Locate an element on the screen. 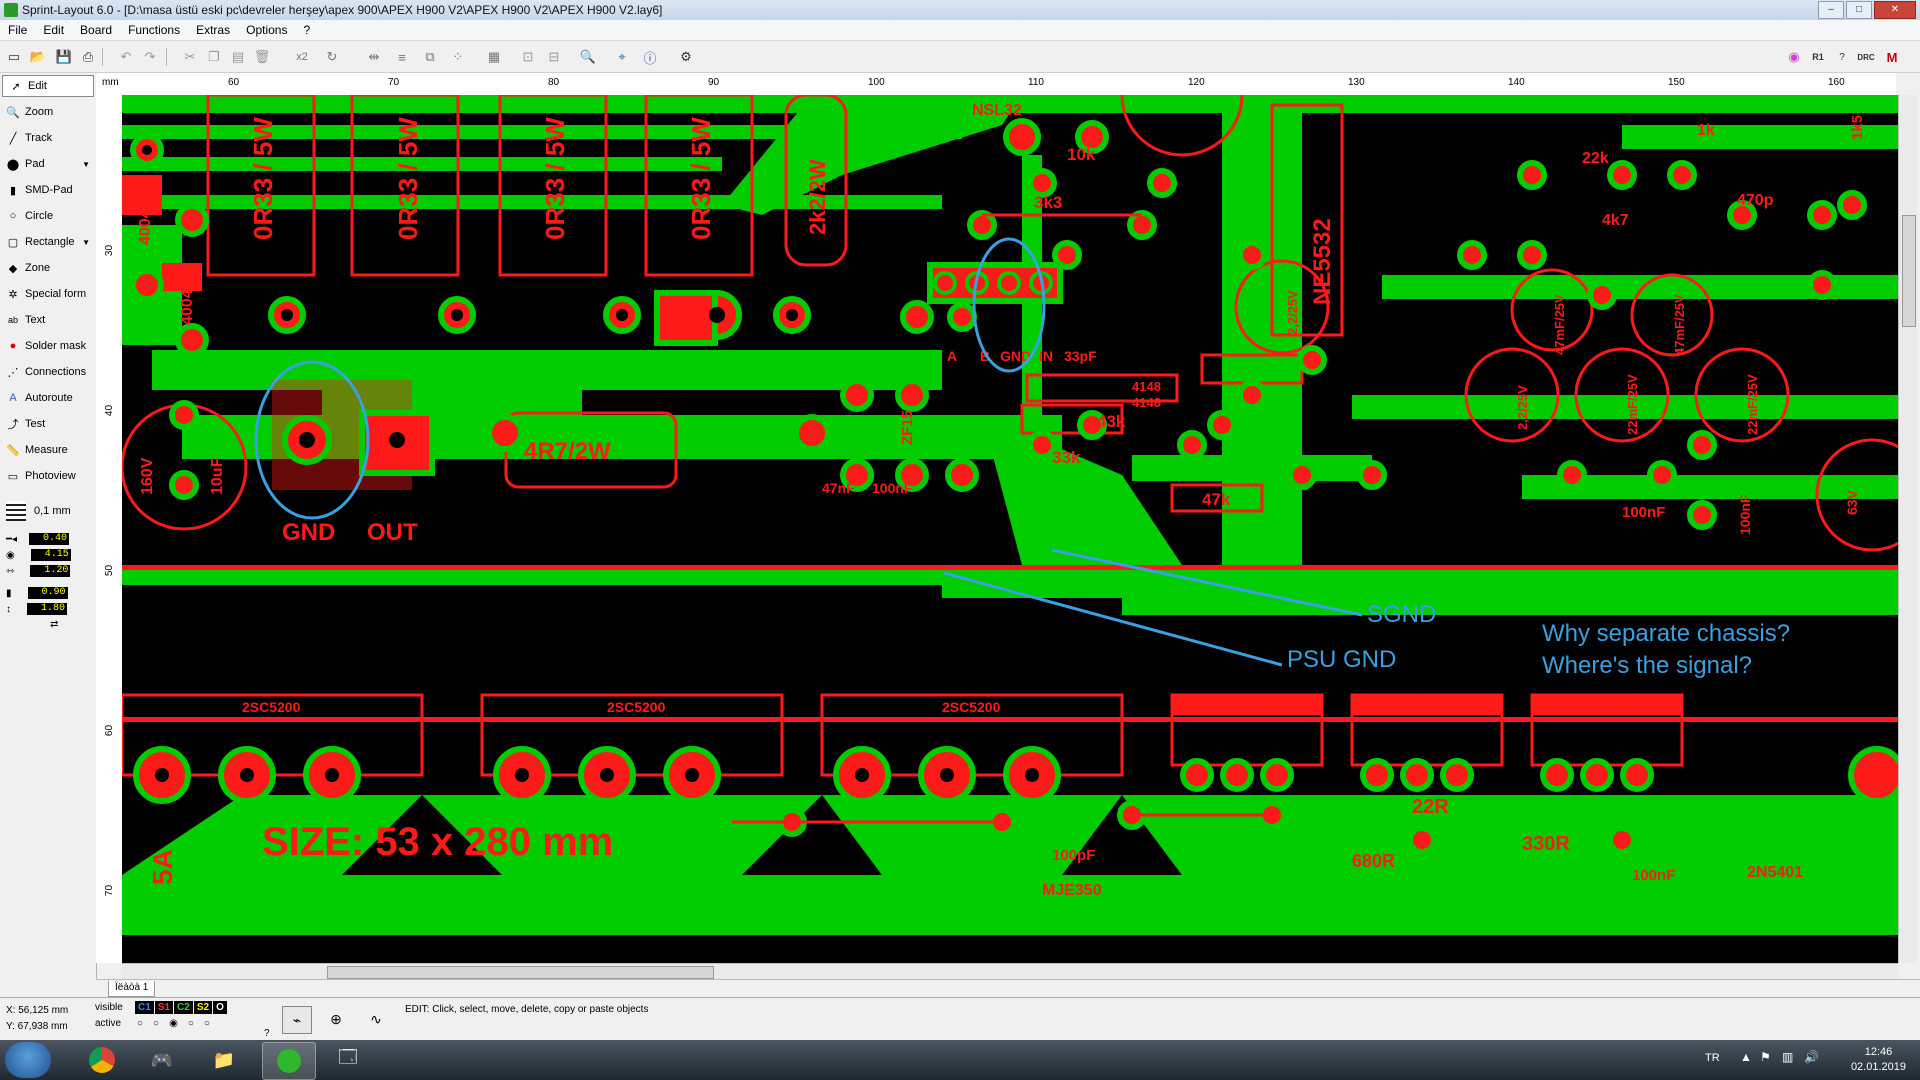  menu-file: File is located at coordinates (17, 30).